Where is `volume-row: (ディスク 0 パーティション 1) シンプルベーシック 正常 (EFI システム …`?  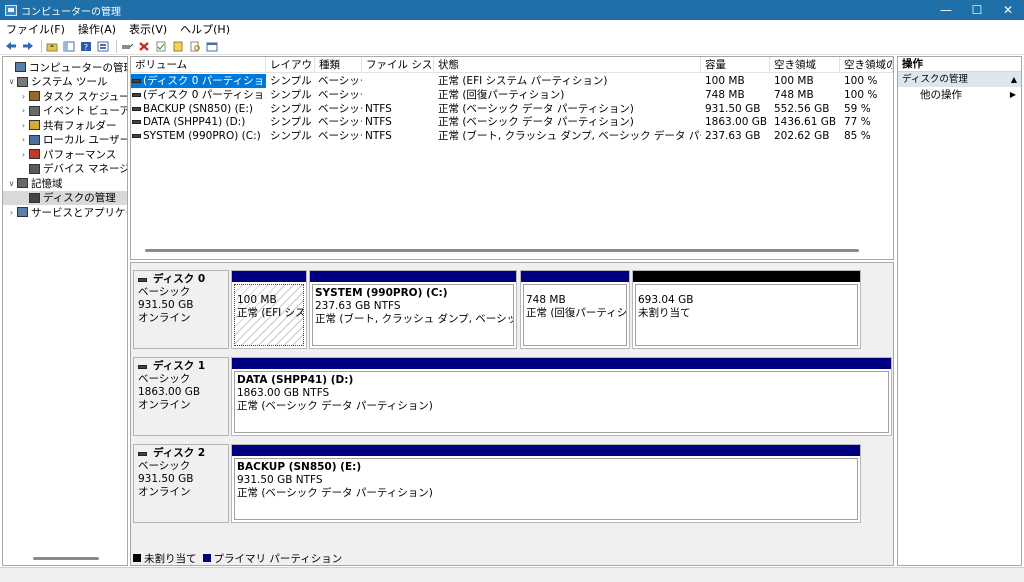 volume-row: (ディスク 0 パーティション 1) シンプルベーシック 正常 (EFI システム … is located at coordinates (512, 81).